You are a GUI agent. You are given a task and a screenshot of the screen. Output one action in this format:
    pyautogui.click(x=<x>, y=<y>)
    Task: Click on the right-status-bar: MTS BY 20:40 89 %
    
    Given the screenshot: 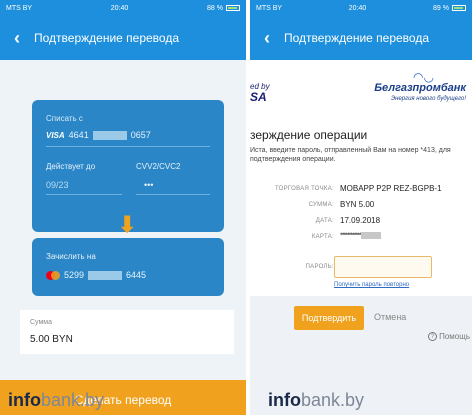 What is the action you would take?
    pyautogui.click(x=361, y=8)
    